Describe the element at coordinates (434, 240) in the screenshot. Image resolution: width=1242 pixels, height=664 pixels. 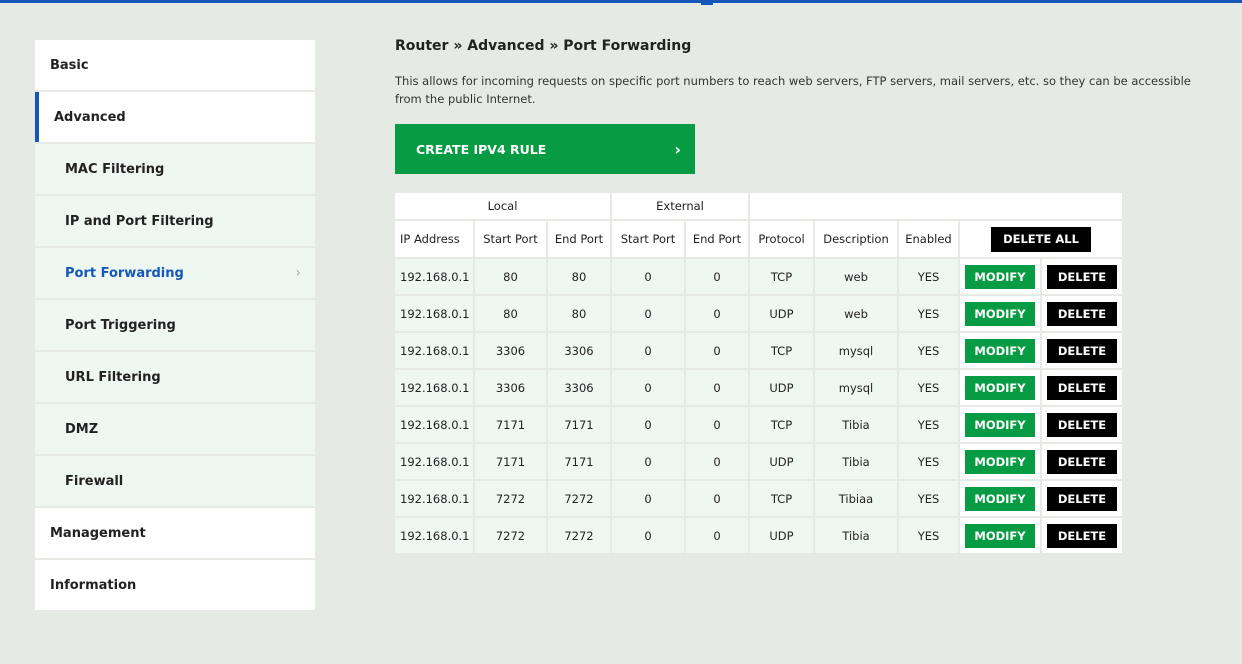
I see `column-header: IP Address` at that location.